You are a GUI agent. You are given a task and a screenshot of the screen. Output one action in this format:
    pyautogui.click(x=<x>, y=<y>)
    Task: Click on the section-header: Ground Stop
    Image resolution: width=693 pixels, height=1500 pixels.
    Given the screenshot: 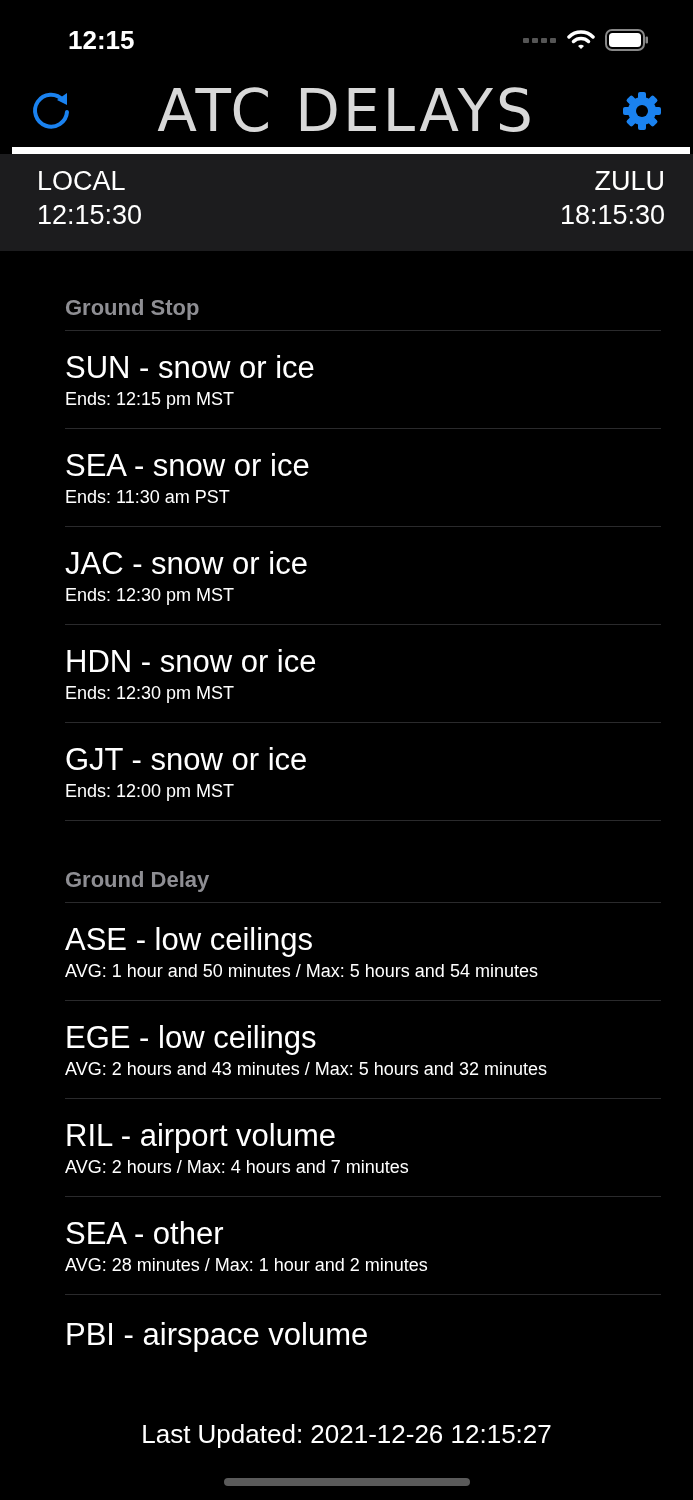 What is the action you would take?
    pyautogui.click(x=363, y=313)
    